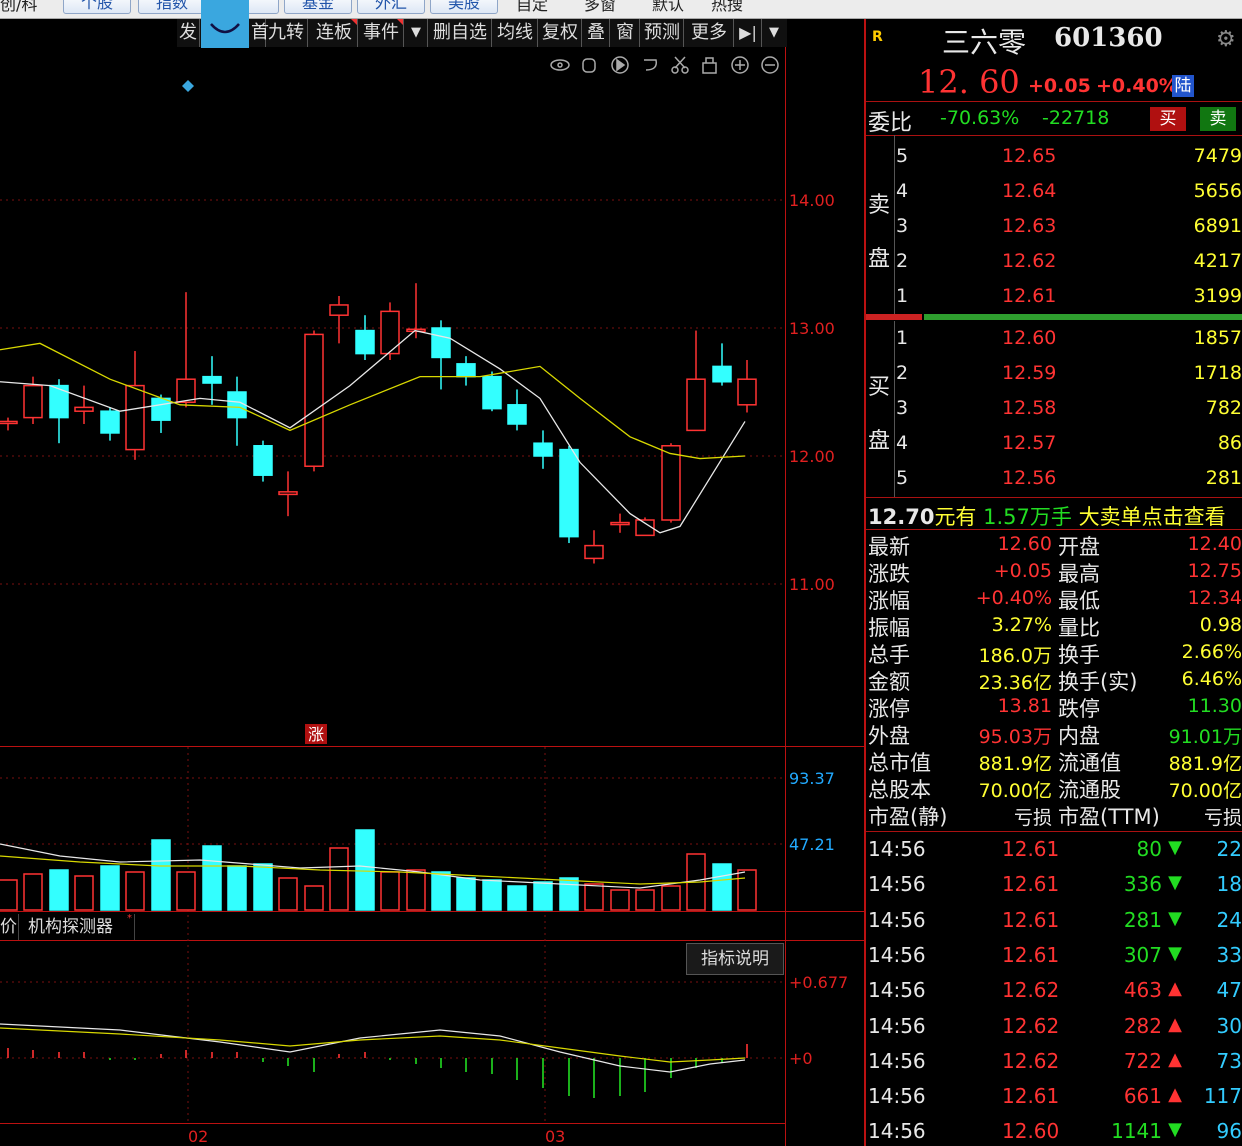  What do you see at coordinates (899, 790) in the screenshot?
I see `stat-label-9: 总股本` at bounding box center [899, 790].